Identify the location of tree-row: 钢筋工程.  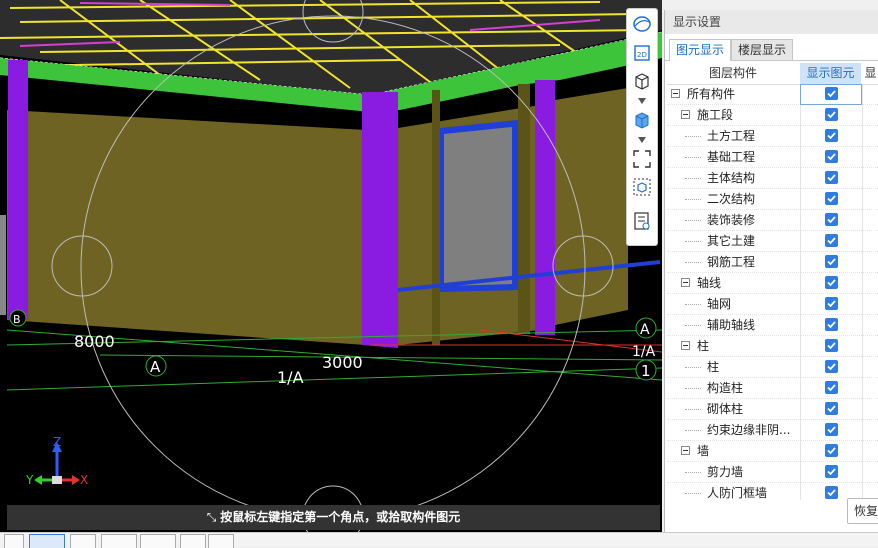
(772, 262).